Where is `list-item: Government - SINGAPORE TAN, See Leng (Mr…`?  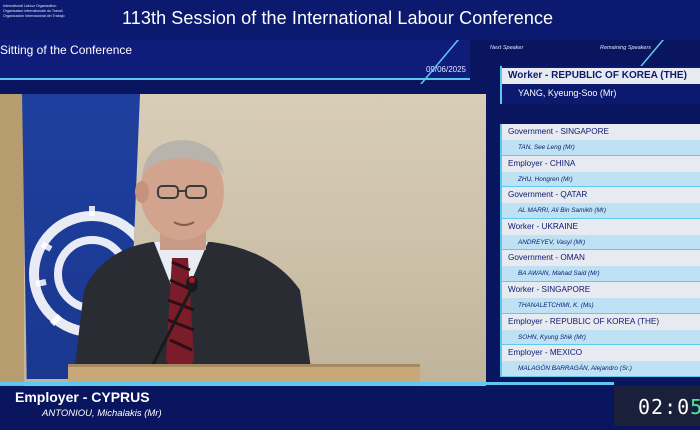
list-item: Government - SINGAPORE TAN, See Leng (Mr… is located at coordinates (600, 140).